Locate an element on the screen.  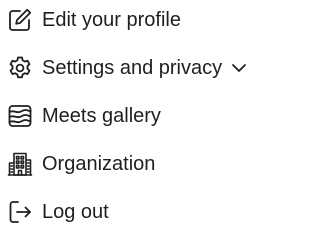
menu-item-label: Meets gallery is located at coordinates (101, 116).